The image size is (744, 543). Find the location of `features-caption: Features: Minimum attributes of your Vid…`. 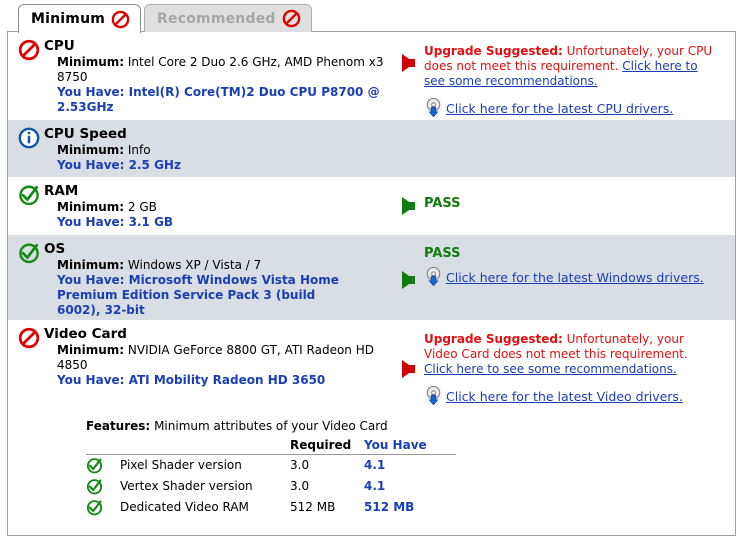

features-caption: Features: Minimum attributes of your Vid… is located at coordinates (410, 426).